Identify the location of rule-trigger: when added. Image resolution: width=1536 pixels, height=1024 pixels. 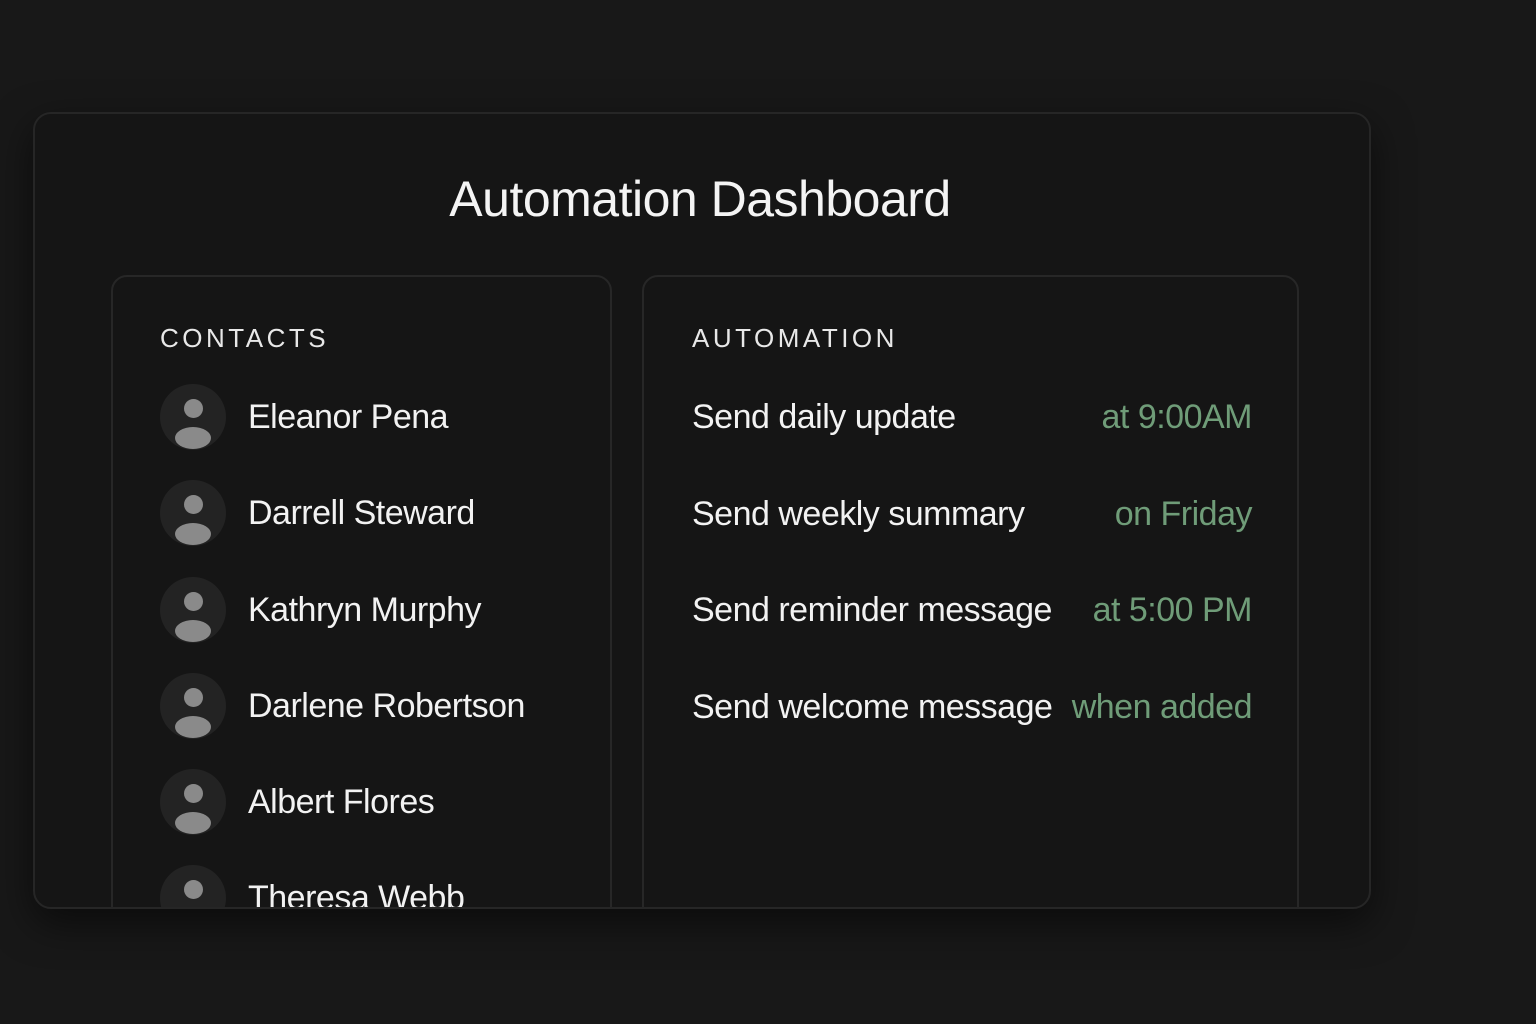
(1162, 706).